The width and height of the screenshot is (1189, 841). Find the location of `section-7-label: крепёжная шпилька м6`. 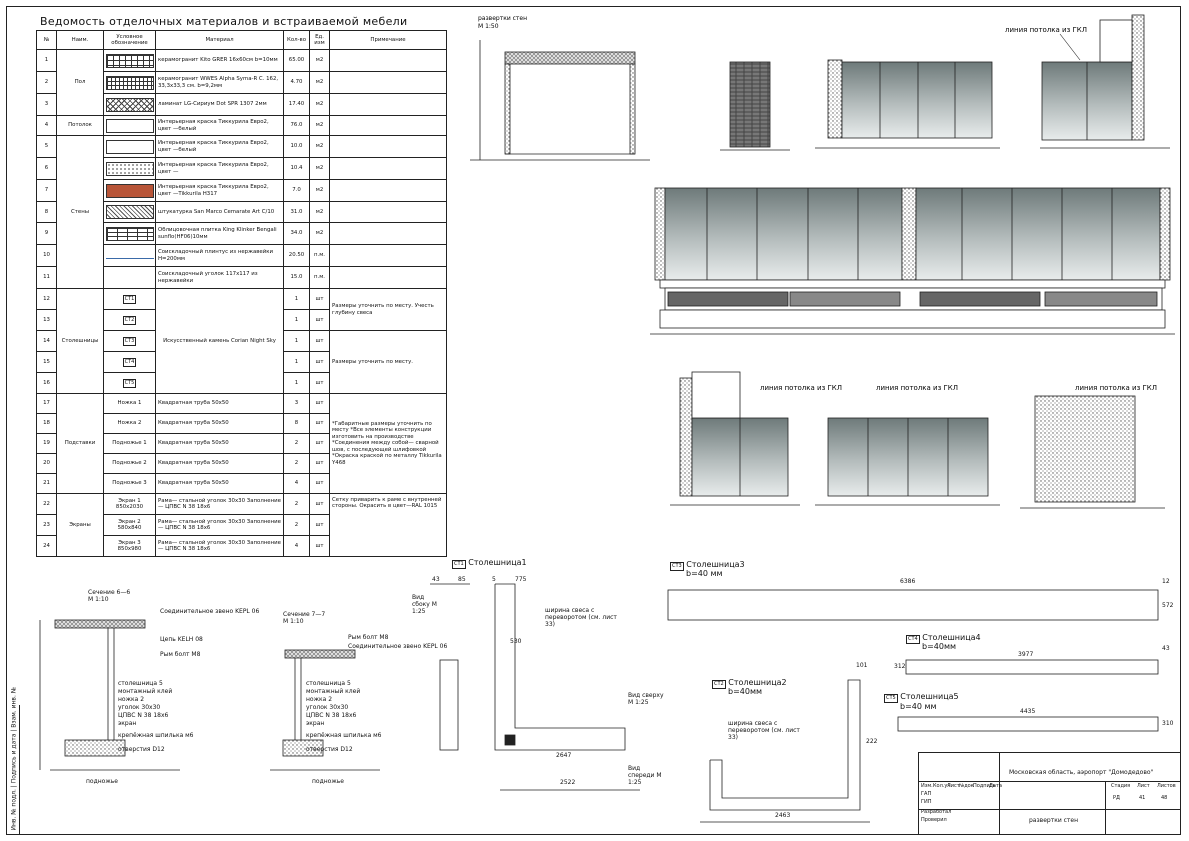

section-7-label: крепёжная шпилька м6 is located at coordinates (344, 735).